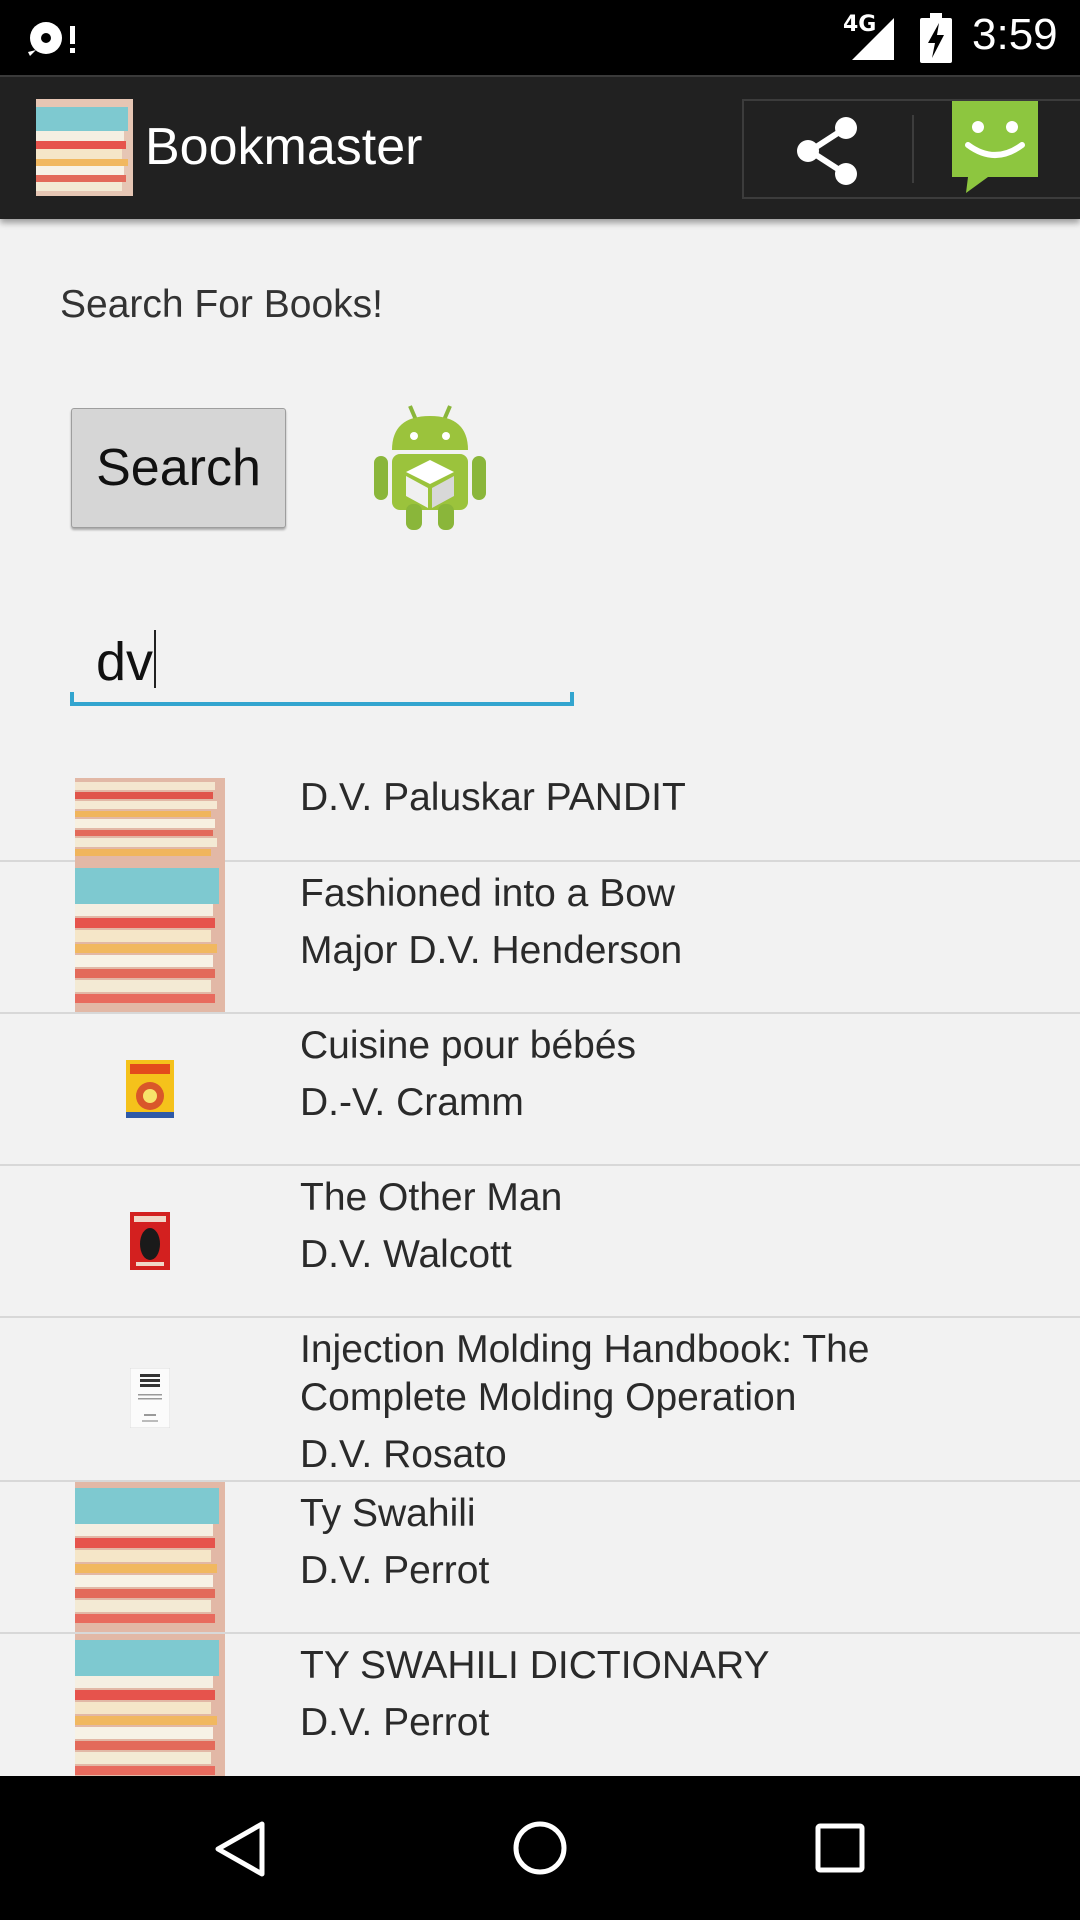 The width and height of the screenshot is (1080, 1920). Describe the element at coordinates (493, 797) in the screenshot. I see `book-title: D.V. Paluskar PANDIT` at that location.